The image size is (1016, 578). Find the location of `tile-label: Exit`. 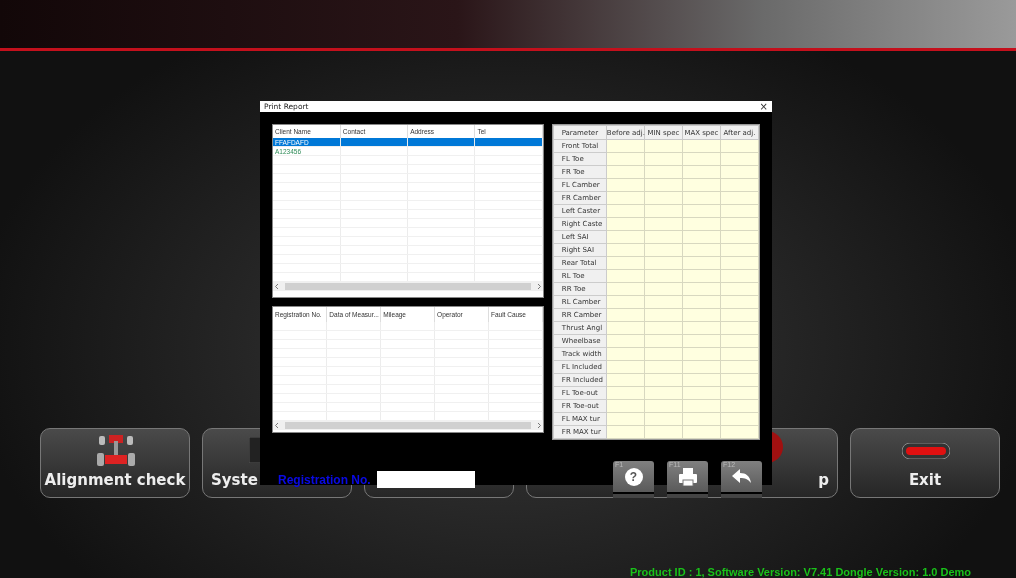

tile-label: Exit is located at coordinates (925, 480).